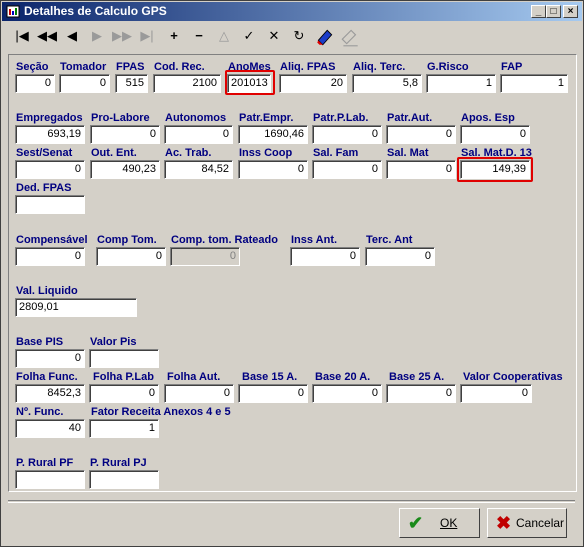 The height and width of the screenshot is (547, 584). What do you see at coordinates (50, 393) in the screenshot?
I see `folha-func-field: 8452,3` at bounding box center [50, 393].